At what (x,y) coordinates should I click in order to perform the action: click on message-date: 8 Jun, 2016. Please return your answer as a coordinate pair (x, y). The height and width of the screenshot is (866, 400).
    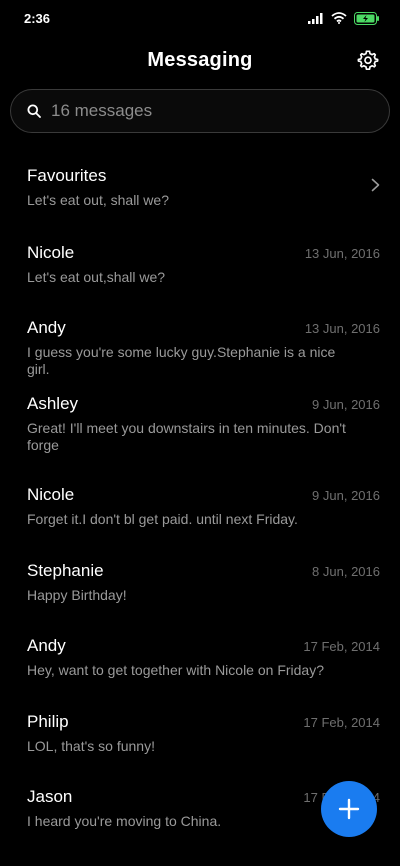
    Looking at the image, I should click on (346, 571).